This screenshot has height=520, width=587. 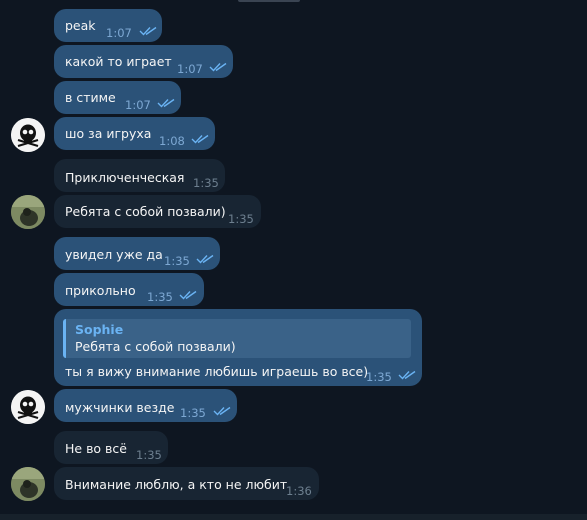 I want to click on message-time: 1:36, so click(x=299, y=491).